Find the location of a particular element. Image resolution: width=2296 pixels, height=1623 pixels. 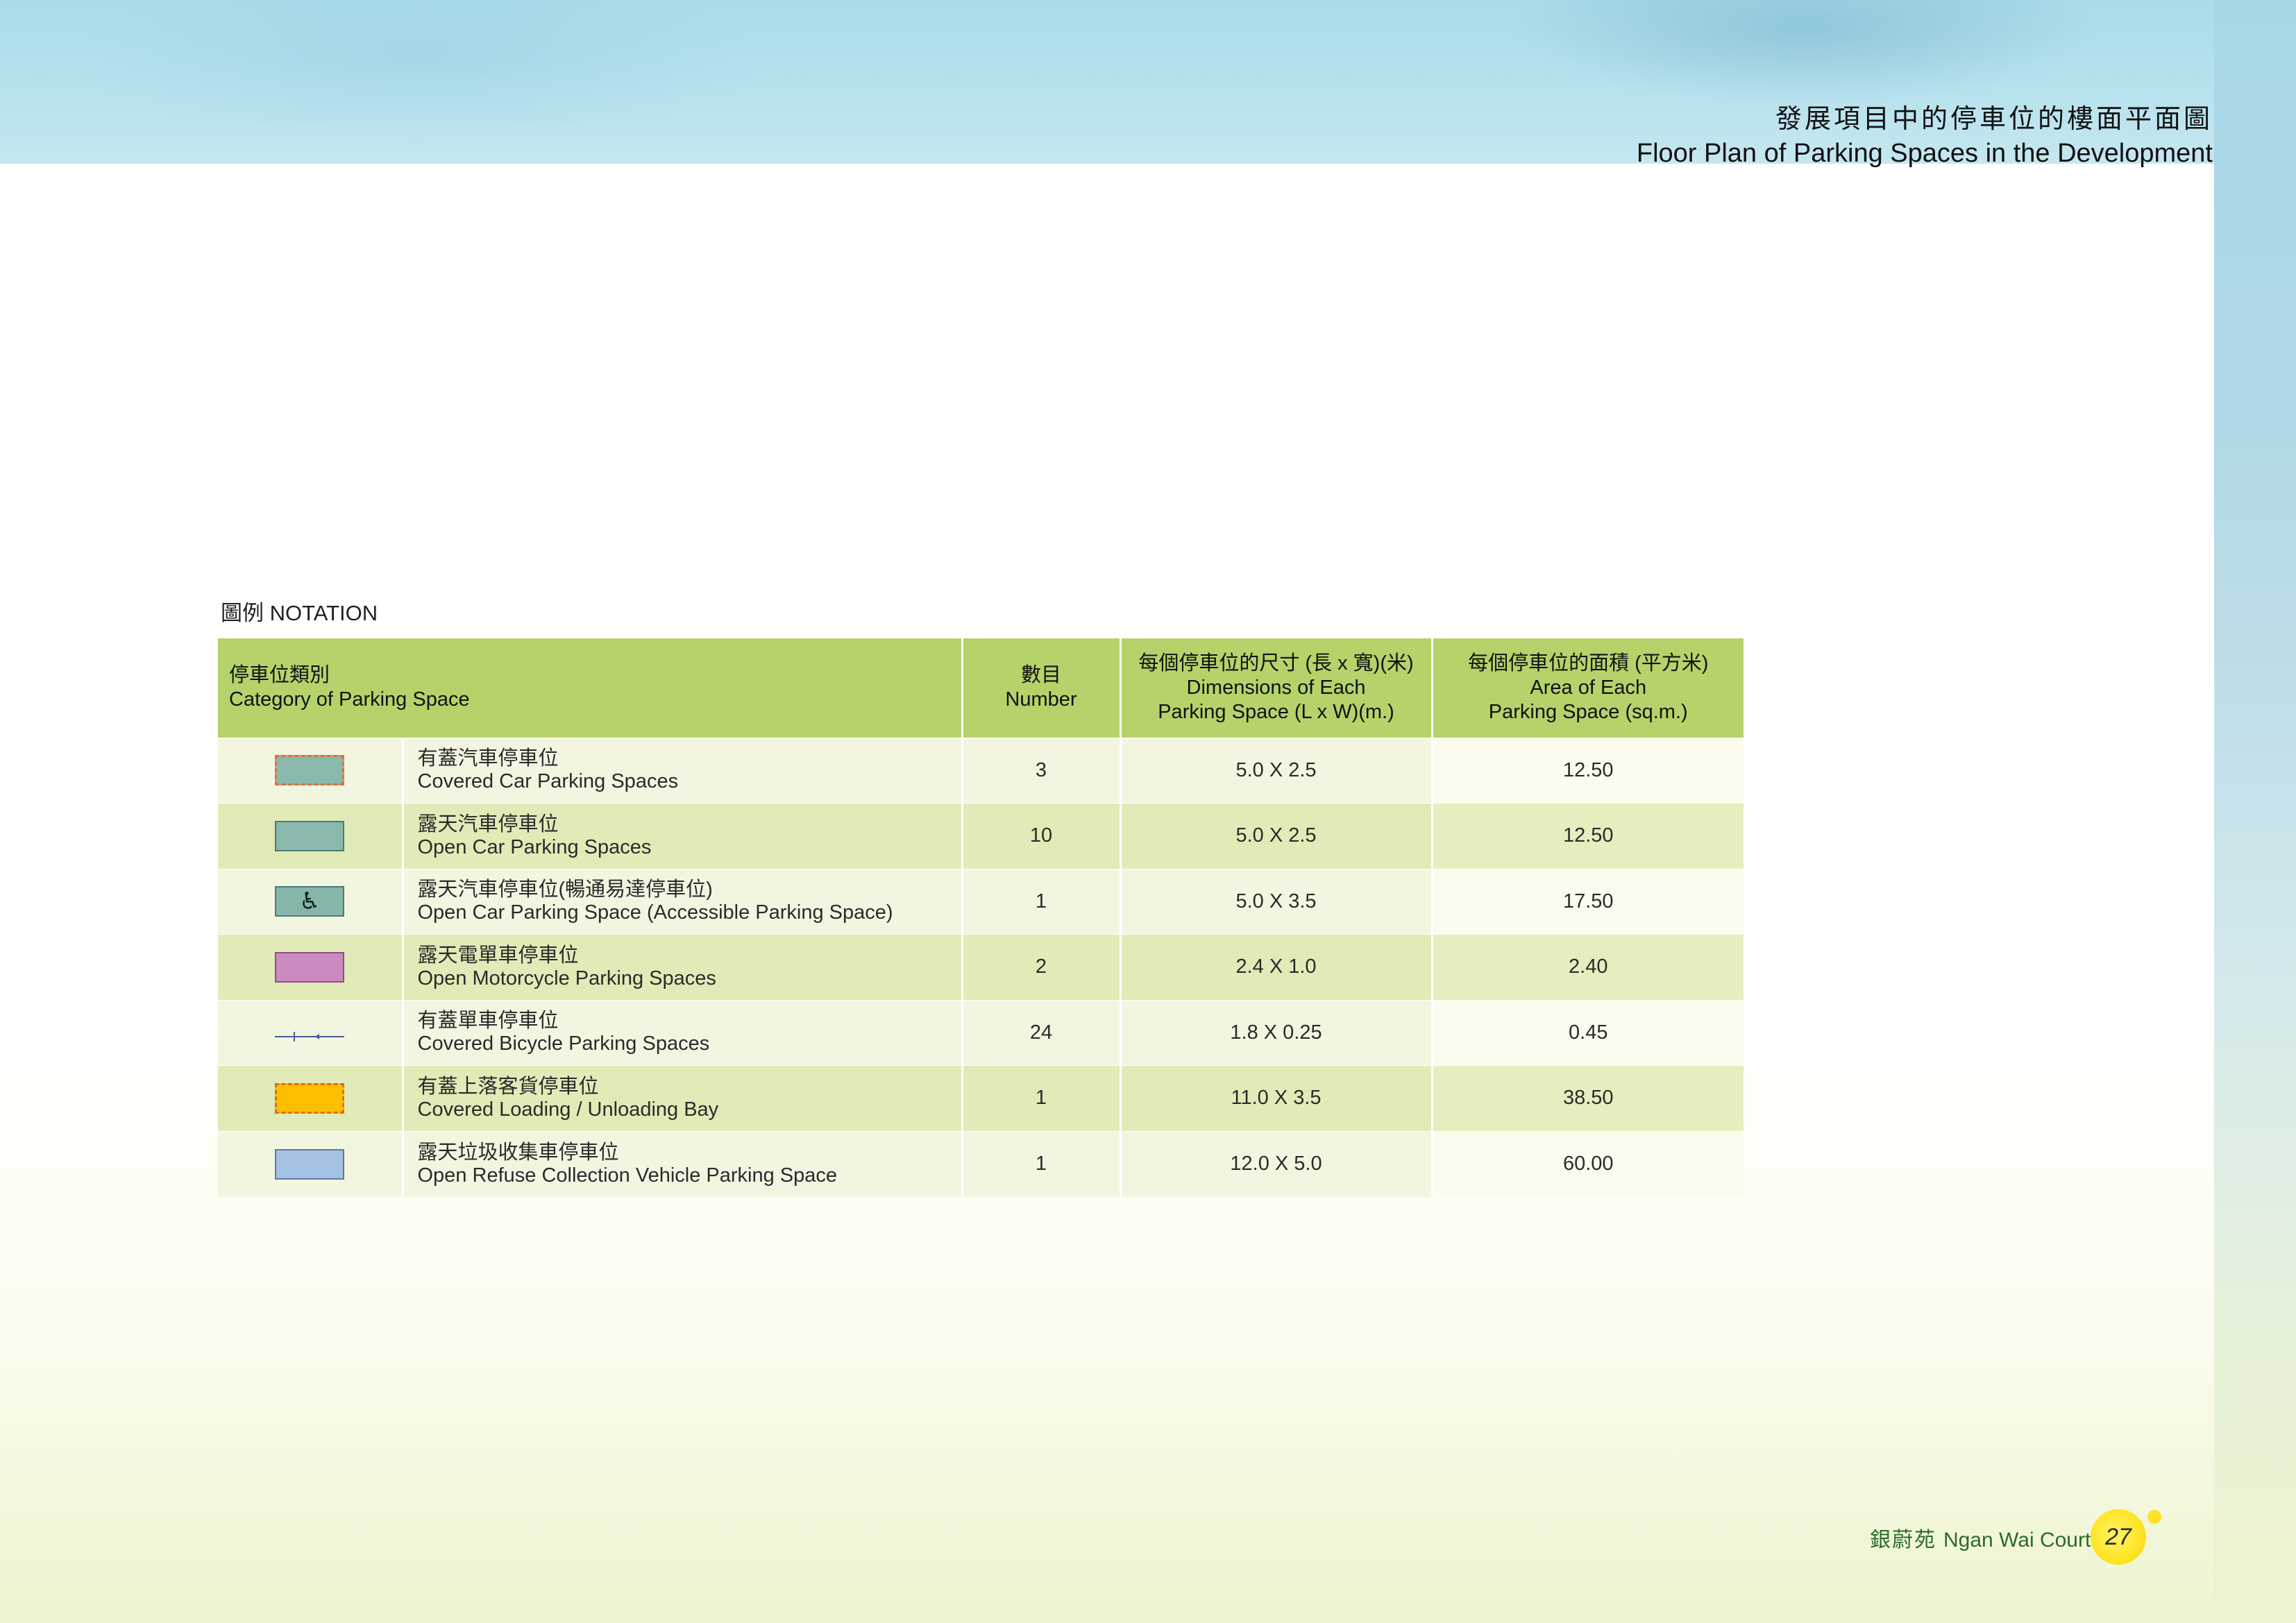

category-en: Open Car Parking Spaces is located at coordinates (534, 846).